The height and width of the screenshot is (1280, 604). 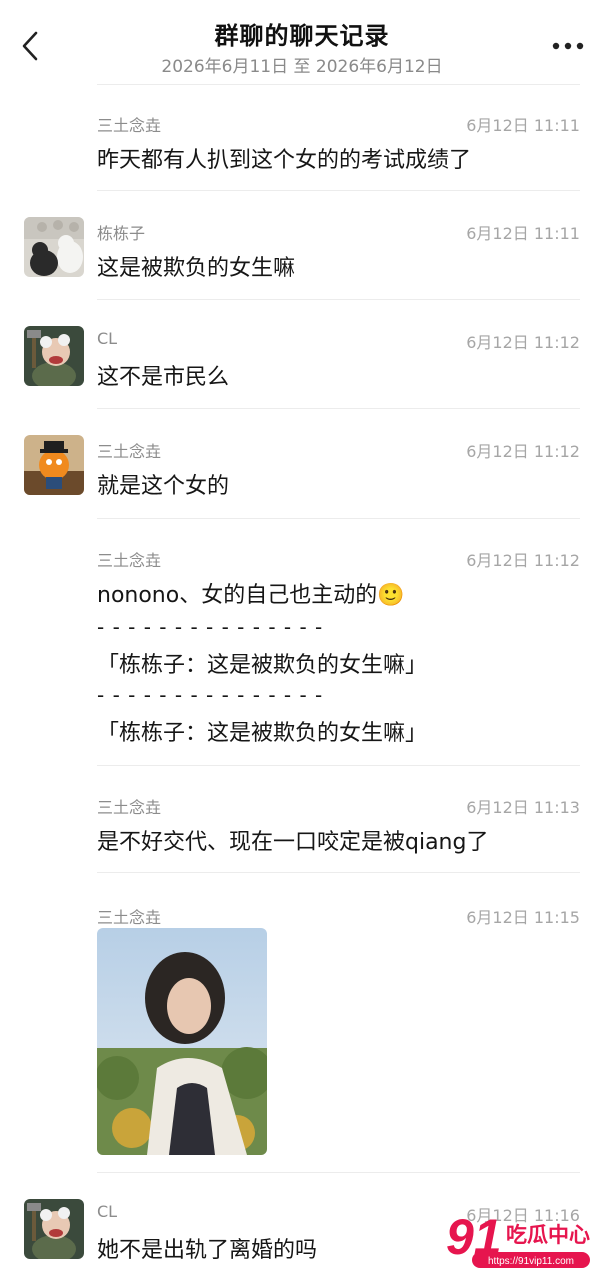 What do you see at coordinates (302, 67) in the screenshot?
I see `date-range: 2026年6月11日 至 2026年6月12日` at bounding box center [302, 67].